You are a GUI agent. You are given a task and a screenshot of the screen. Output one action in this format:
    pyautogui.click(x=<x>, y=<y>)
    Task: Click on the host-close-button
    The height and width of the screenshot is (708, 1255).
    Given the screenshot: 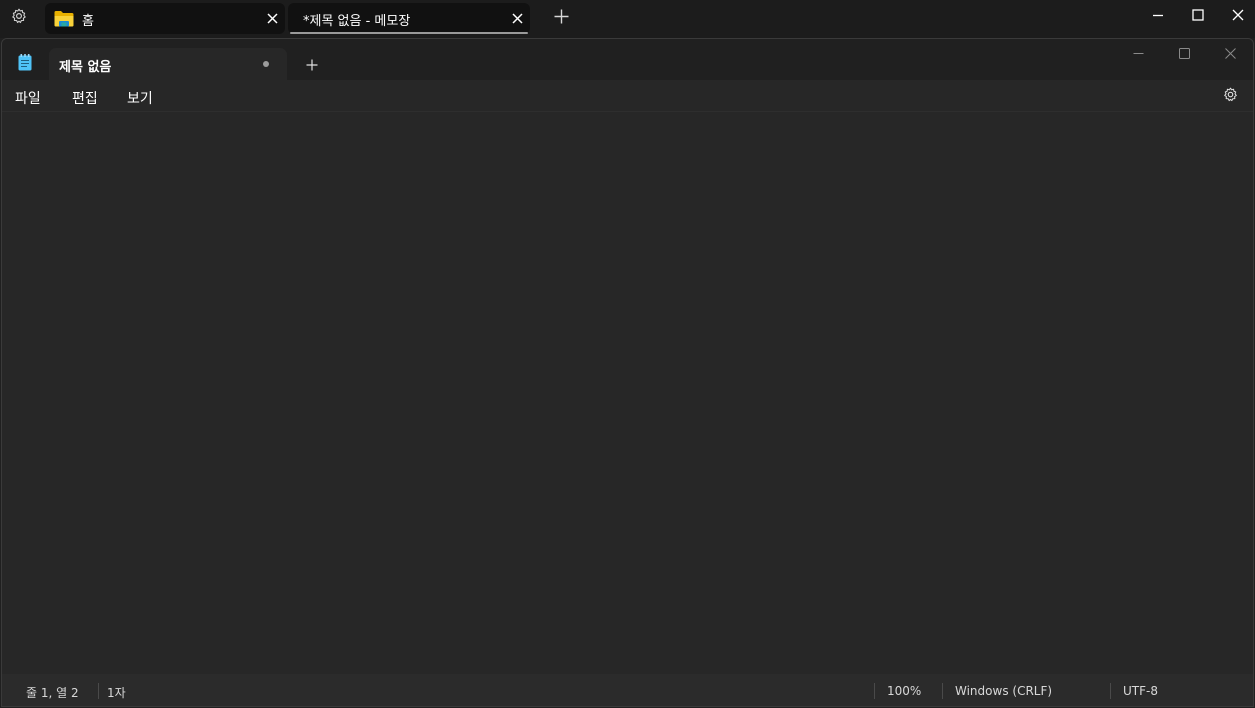 What is the action you would take?
    pyautogui.click(x=1238, y=15)
    